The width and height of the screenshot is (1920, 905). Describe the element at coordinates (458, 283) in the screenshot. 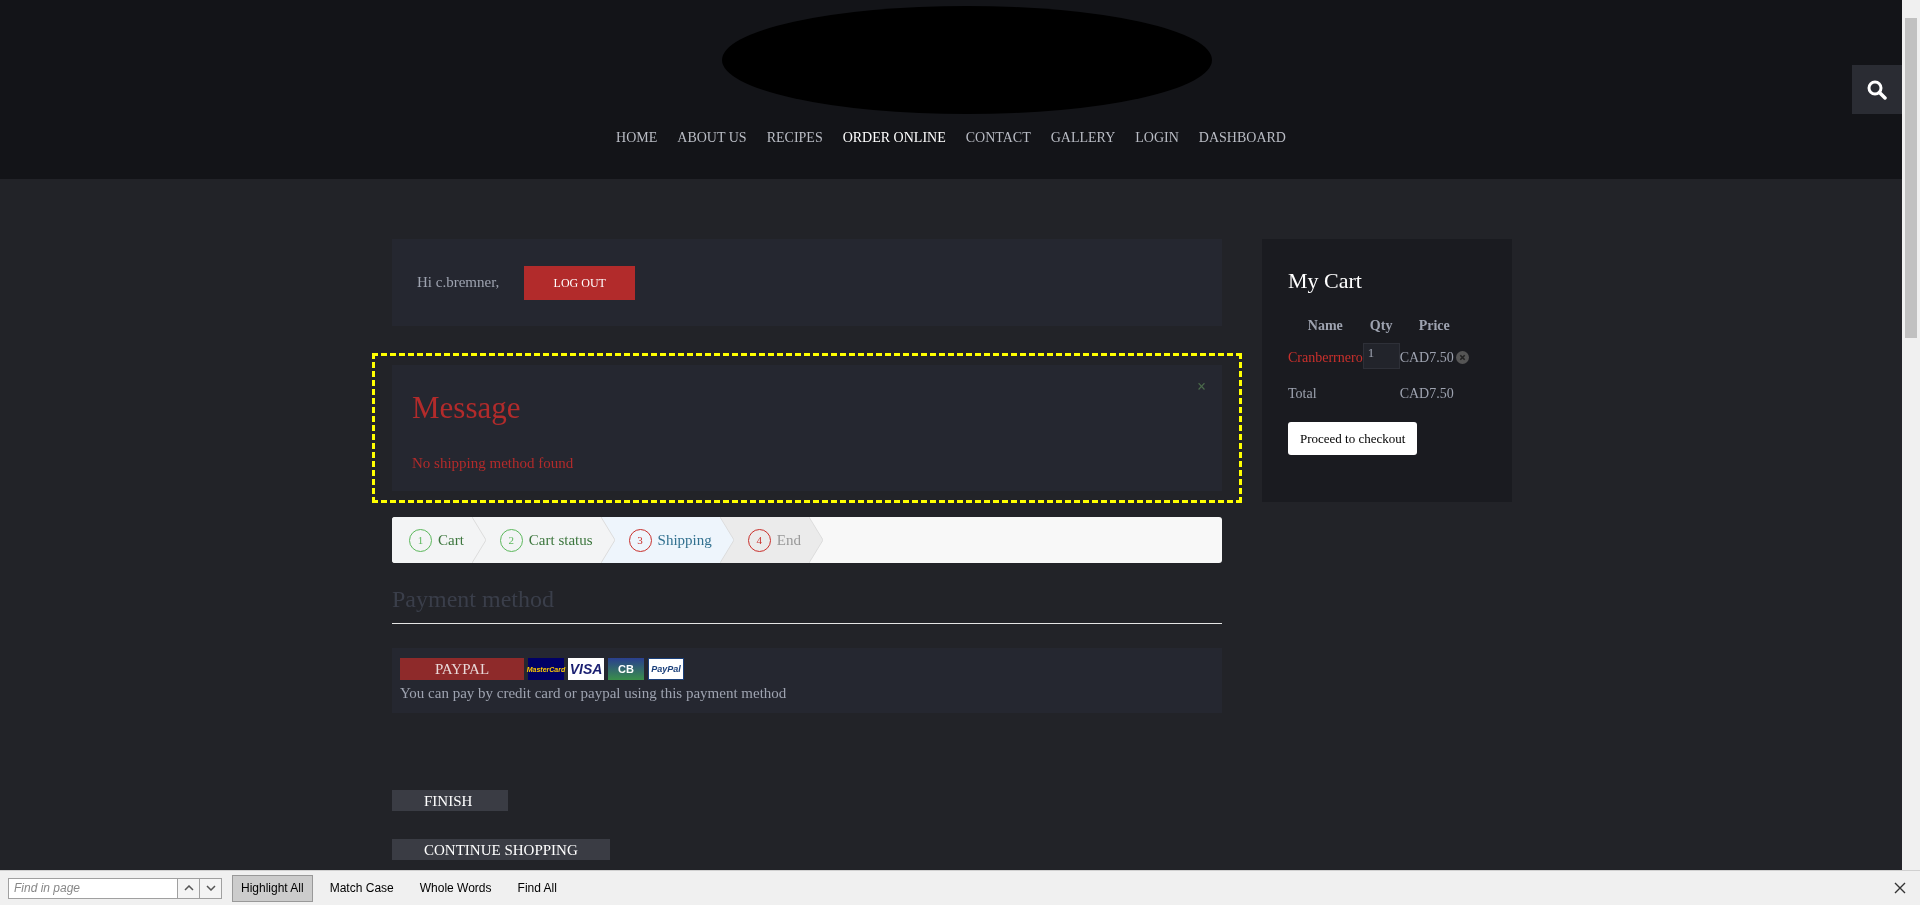

I see `greeting-text: Hi c.bremner,` at that location.